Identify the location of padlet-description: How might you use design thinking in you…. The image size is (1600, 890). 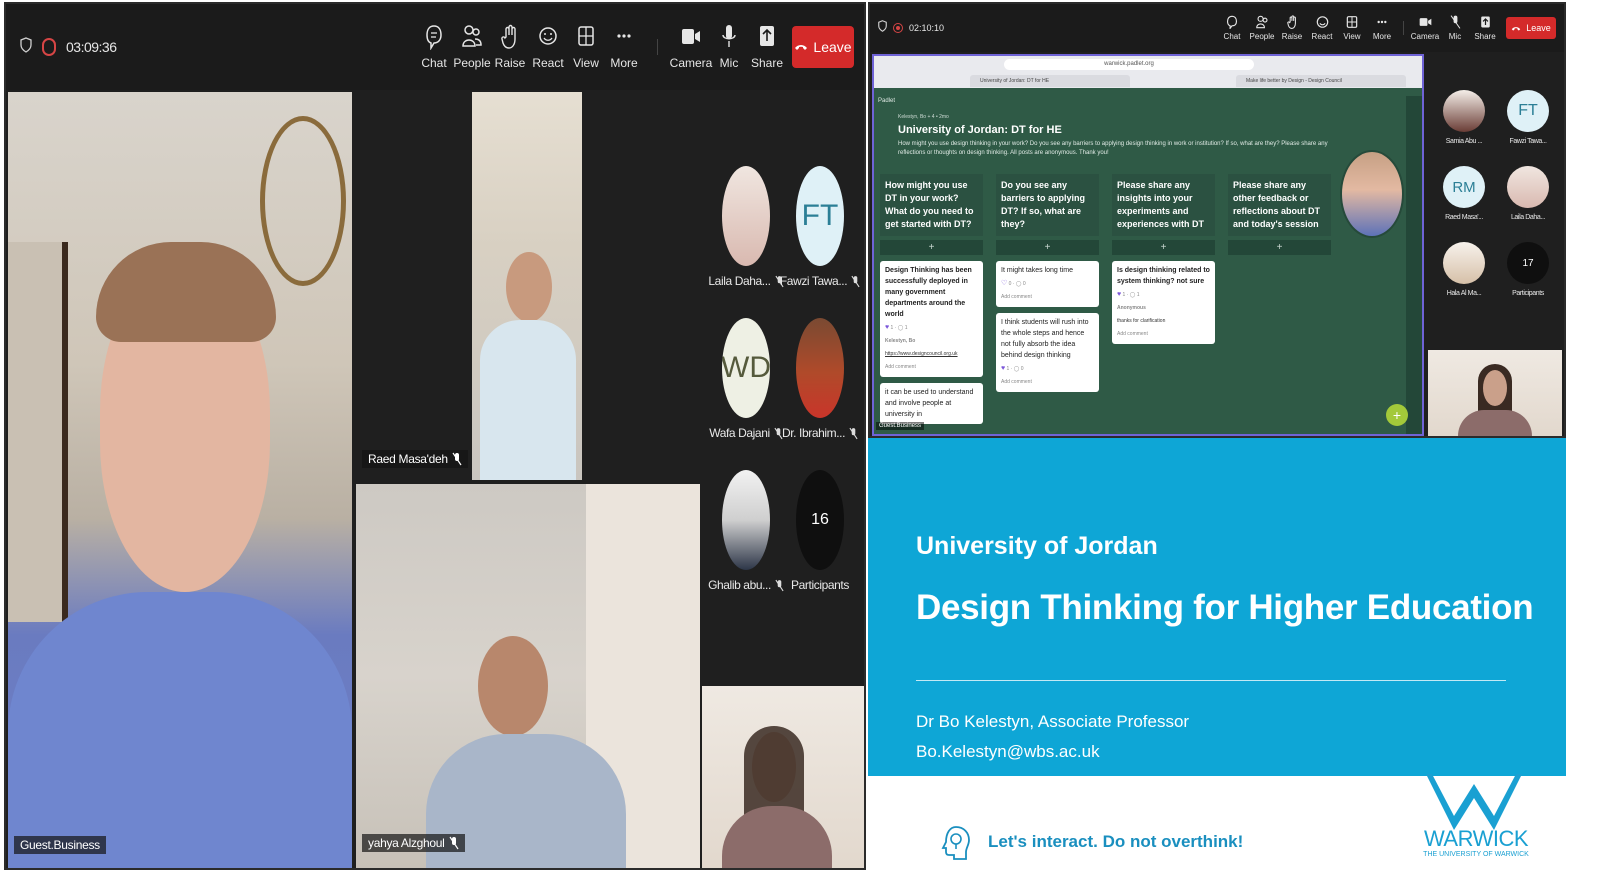
(1113, 148).